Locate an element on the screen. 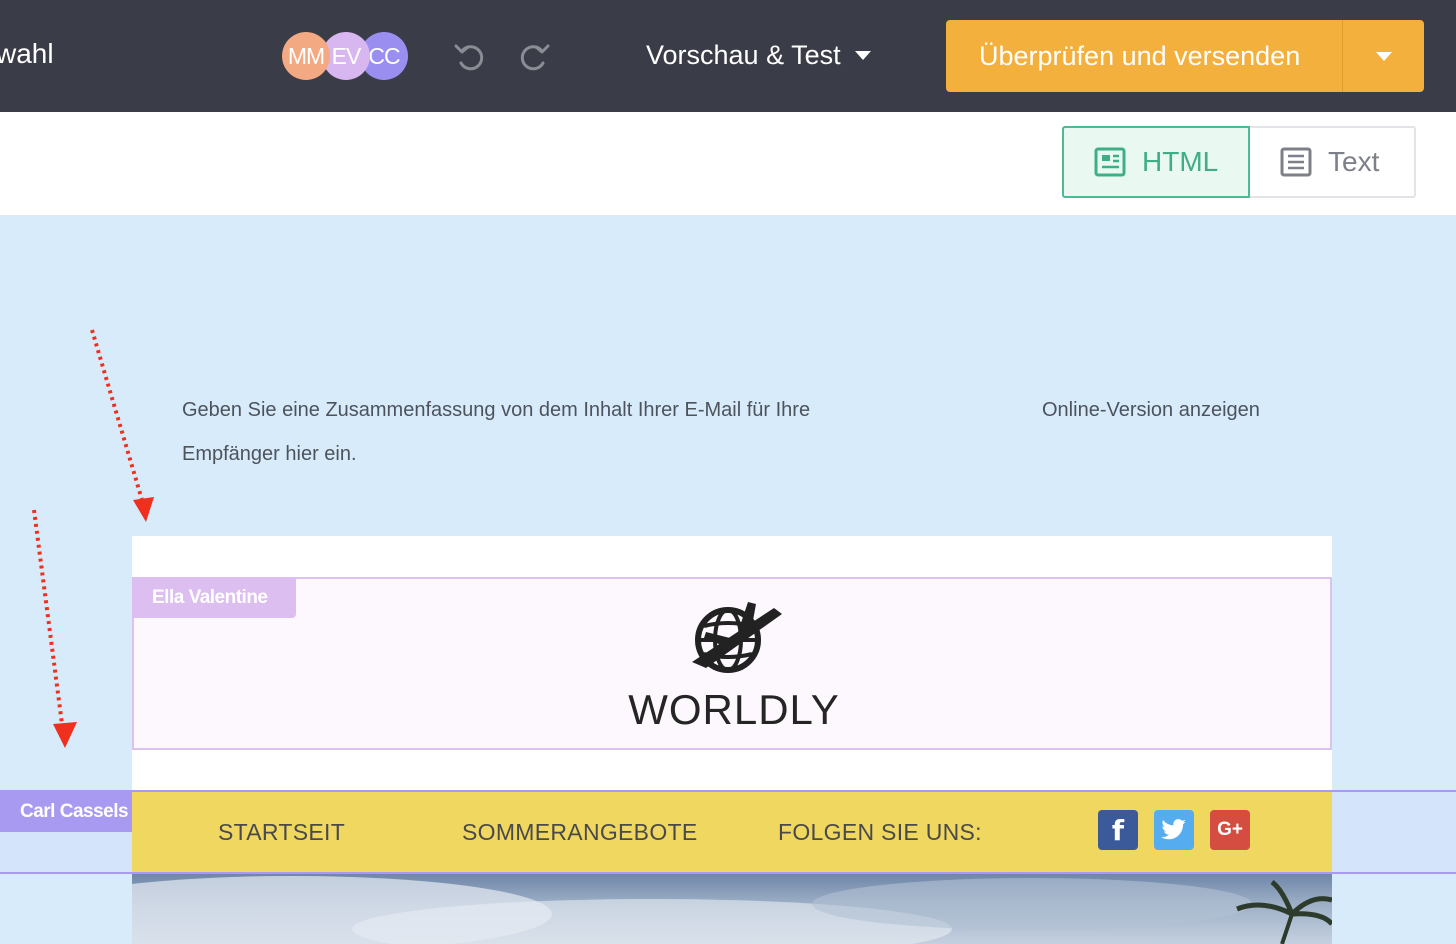  text-mode-label: Text is located at coordinates (1354, 161).